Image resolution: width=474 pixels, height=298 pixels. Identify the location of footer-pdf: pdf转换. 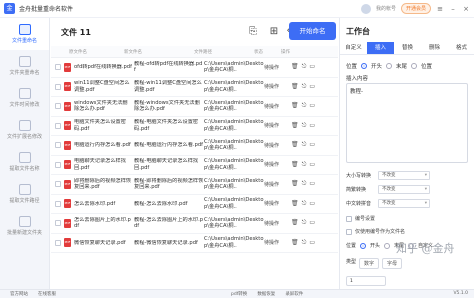
(239, 294).